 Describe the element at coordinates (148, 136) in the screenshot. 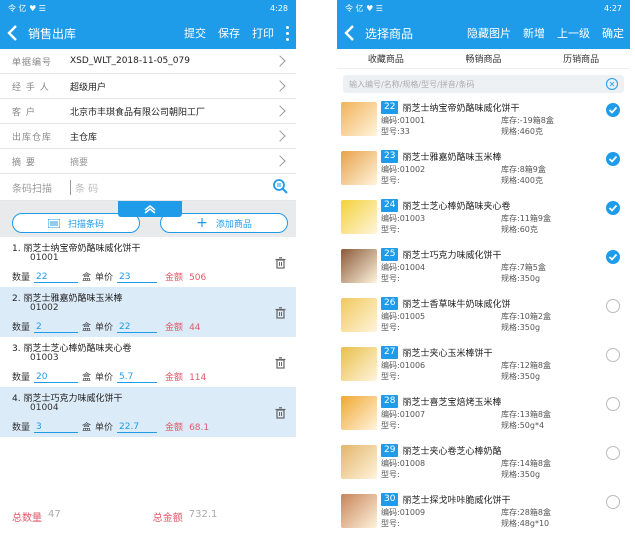

I see `form-row: 出库仓库 主仓库` at that location.